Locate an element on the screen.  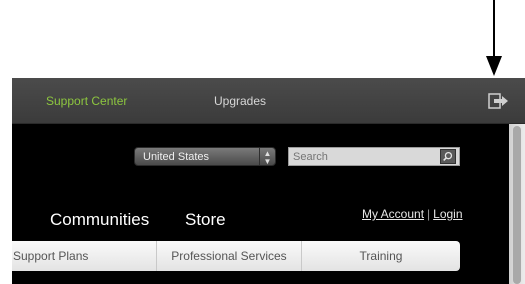
my-account-link: My Account is located at coordinates (393, 214).